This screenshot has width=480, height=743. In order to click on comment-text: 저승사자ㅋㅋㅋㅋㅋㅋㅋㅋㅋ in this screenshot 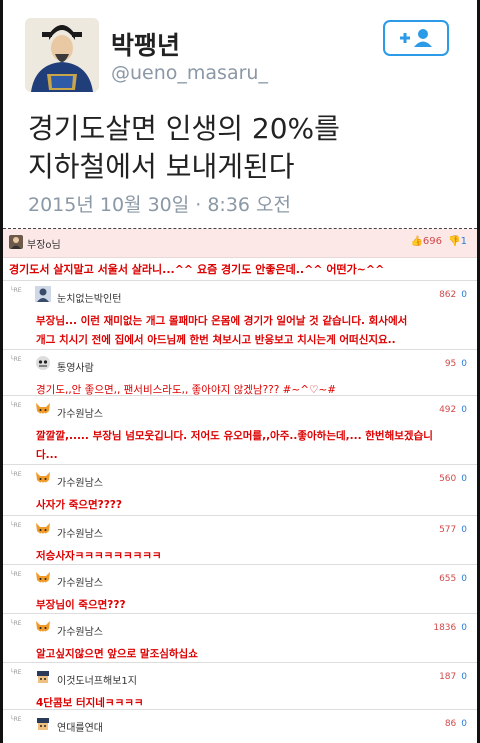, I will do `click(252, 556)`.